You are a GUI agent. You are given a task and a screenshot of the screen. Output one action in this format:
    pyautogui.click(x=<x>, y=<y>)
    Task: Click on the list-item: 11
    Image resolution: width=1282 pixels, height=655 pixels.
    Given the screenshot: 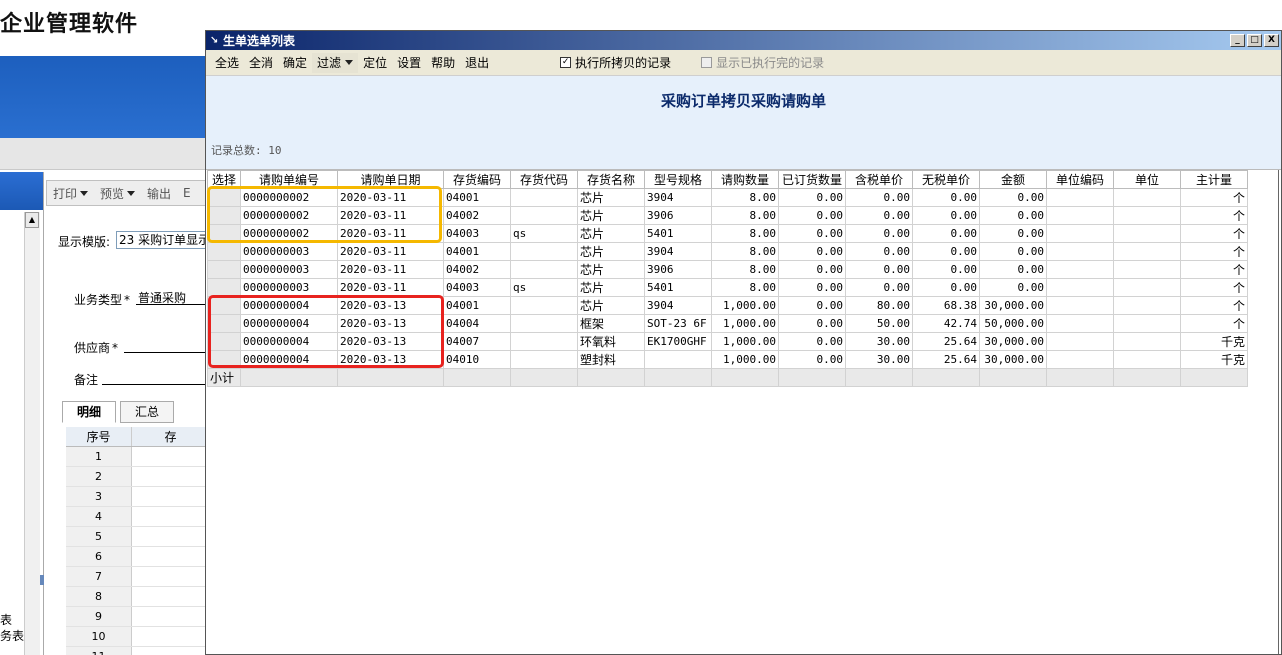 What is the action you would take?
    pyautogui.click(x=138, y=651)
    